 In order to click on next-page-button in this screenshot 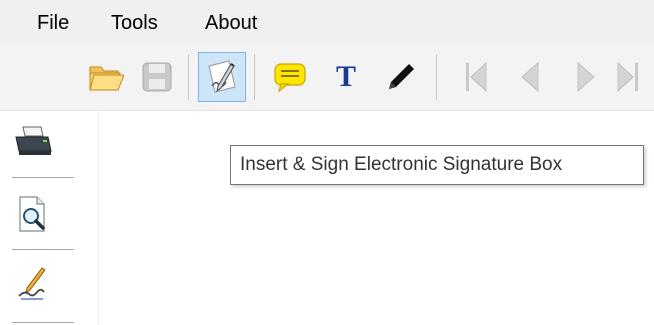, I will do `click(586, 77)`.